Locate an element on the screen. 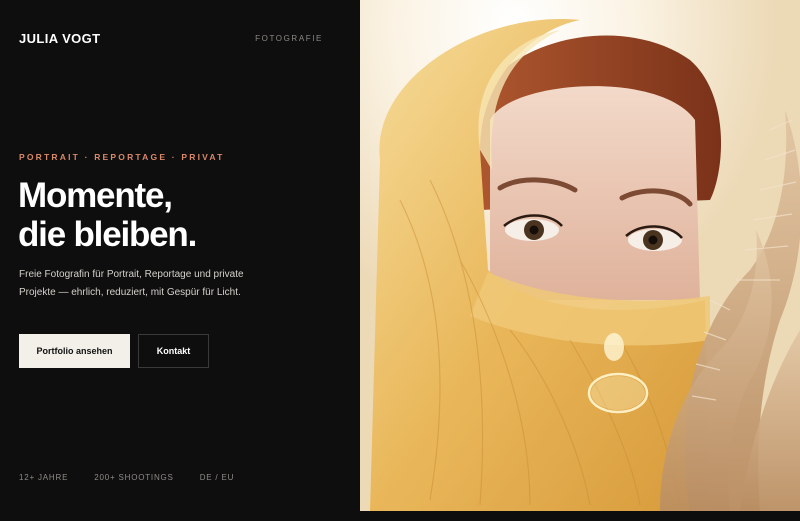 The height and width of the screenshot is (521, 800). hero-eyebrow: PORTRAIT · REPORTAGE · PRIVAT is located at coordinates (122, 157).